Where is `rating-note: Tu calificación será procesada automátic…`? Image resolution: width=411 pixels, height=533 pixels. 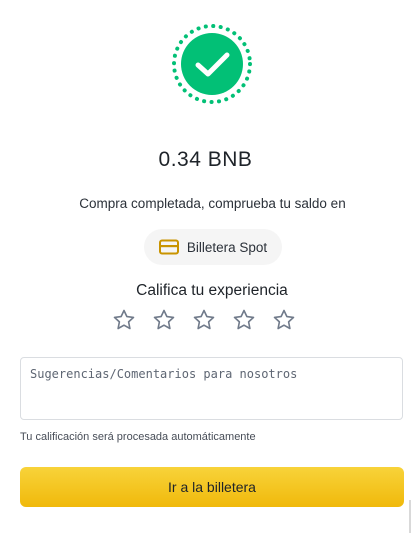
rating-note: Tu calificación será procesada automátic… is located at coordinates (138, 437).